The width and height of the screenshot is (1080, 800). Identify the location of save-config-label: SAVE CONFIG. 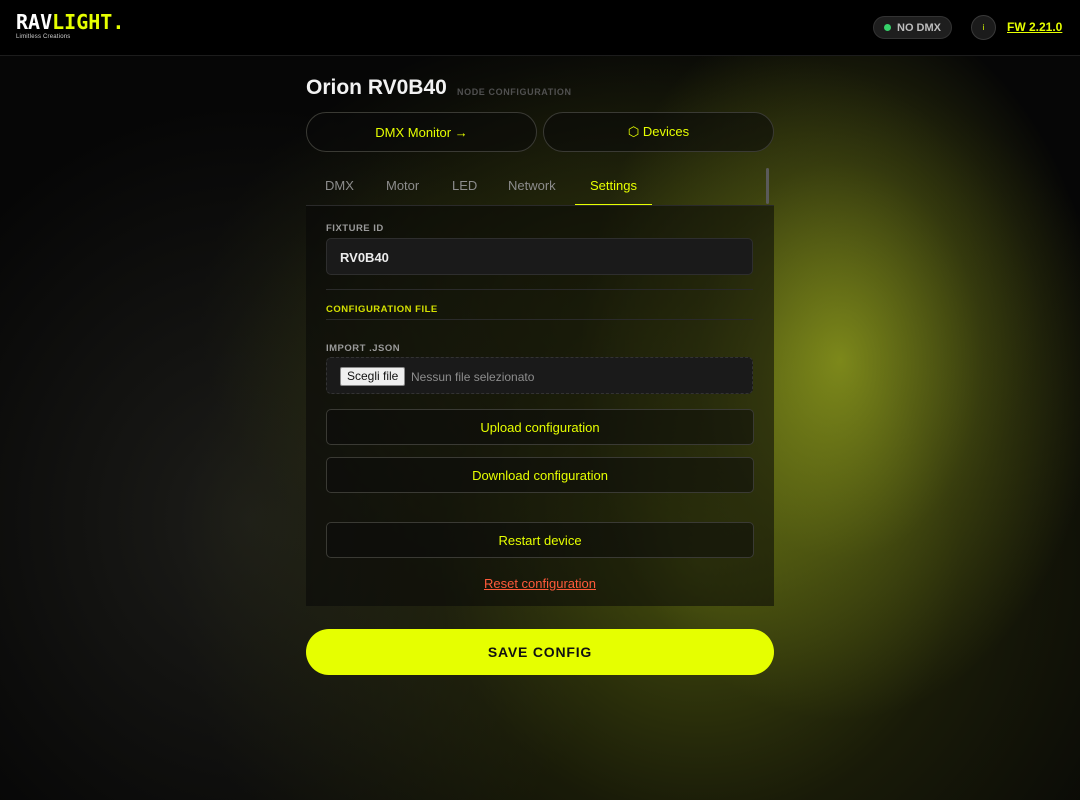
(540, 652).